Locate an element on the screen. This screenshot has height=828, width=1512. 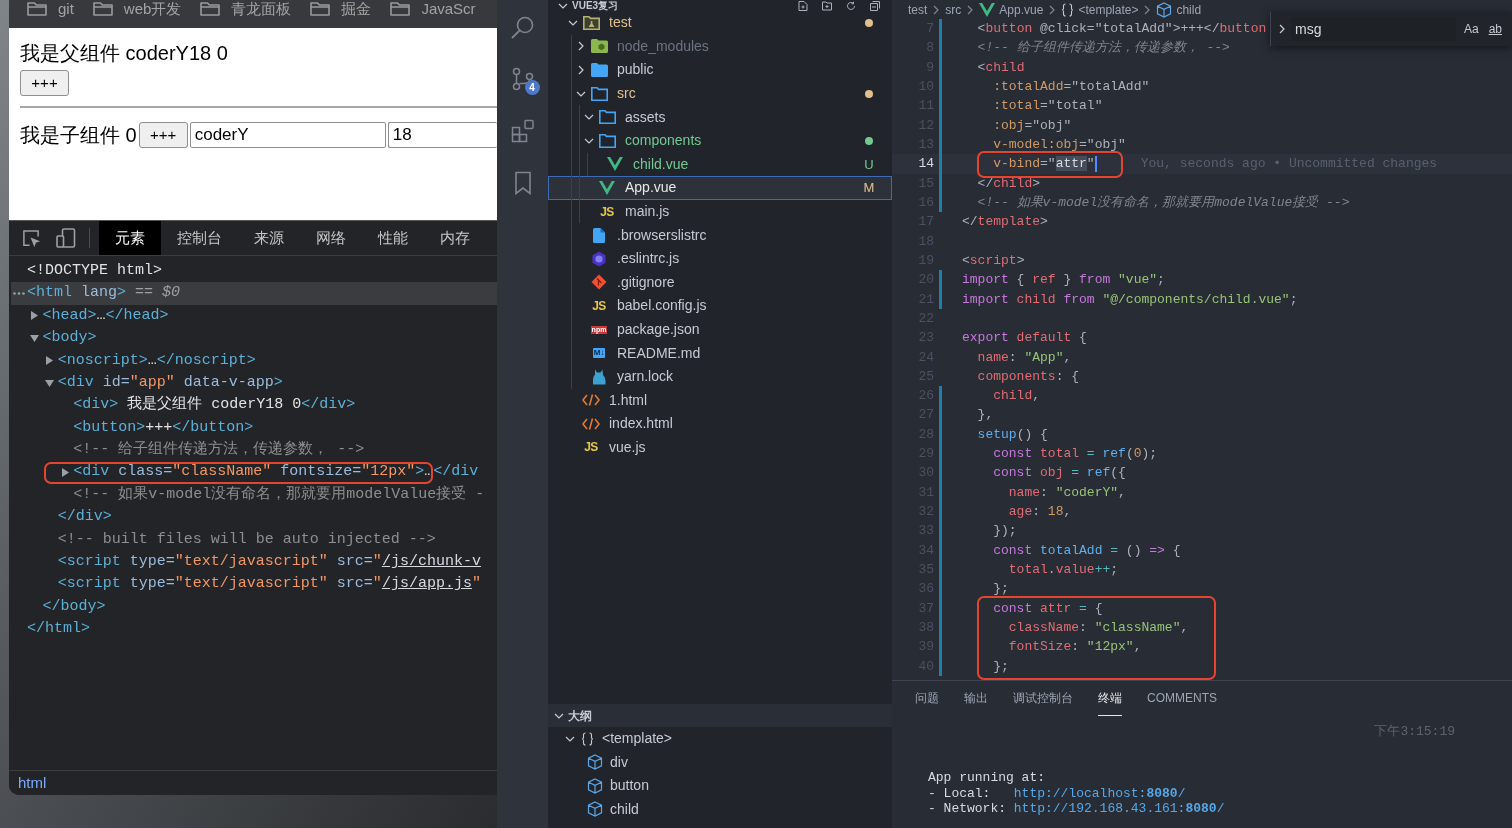
whole-word-toggle: ab is located at coordinates (1495, 29).